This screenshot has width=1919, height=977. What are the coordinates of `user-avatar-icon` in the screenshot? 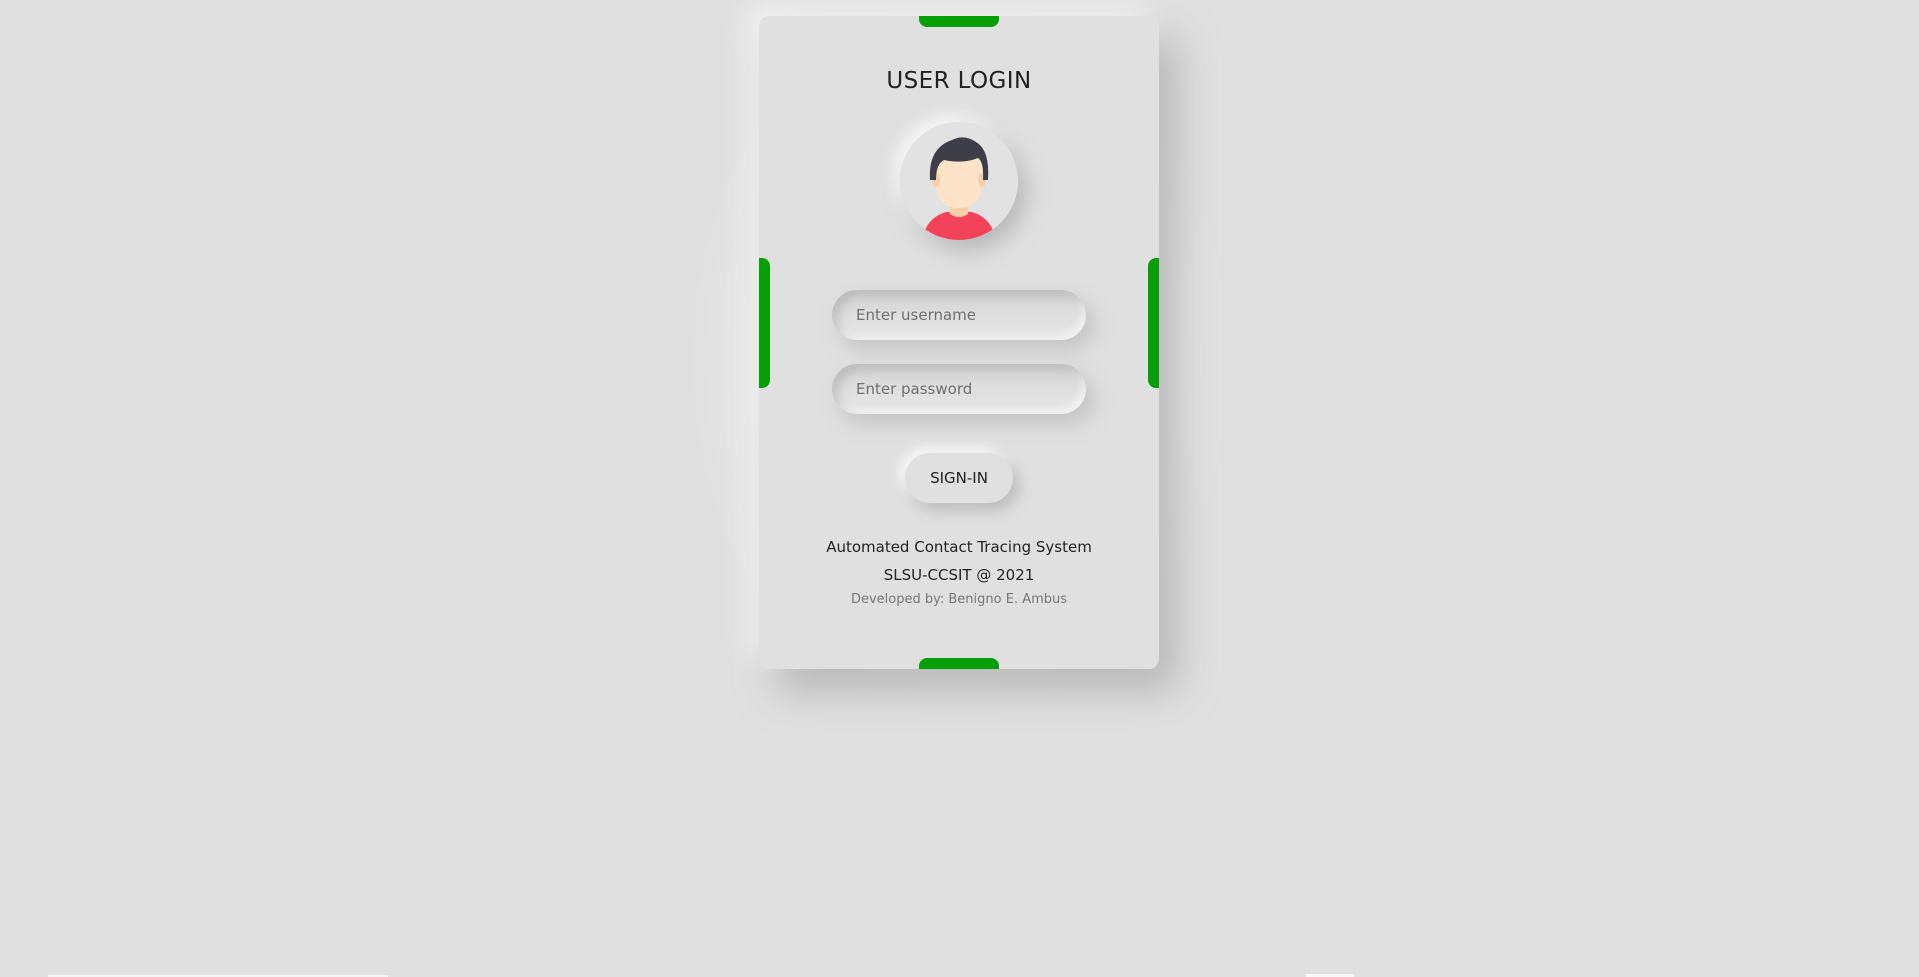 It's located at (959, 181).